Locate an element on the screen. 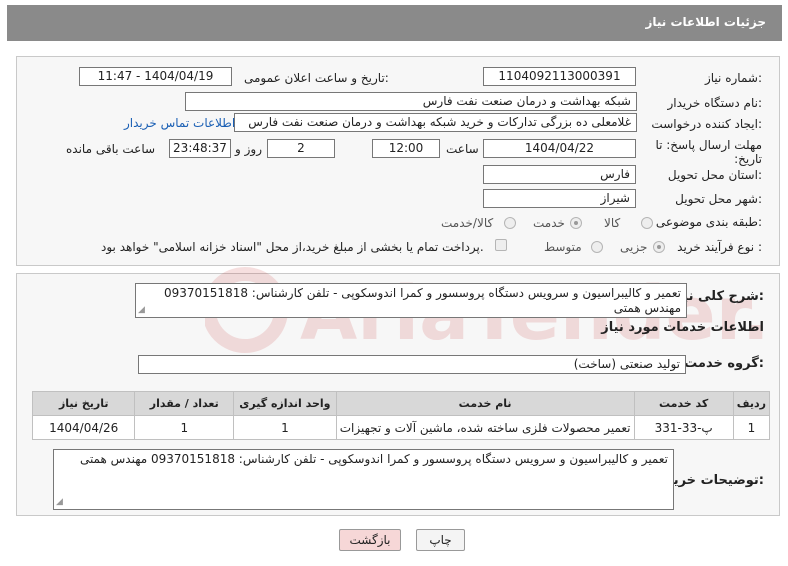  category-label: طبقه بندی موضوعی: is located at coordinates (708, 222).